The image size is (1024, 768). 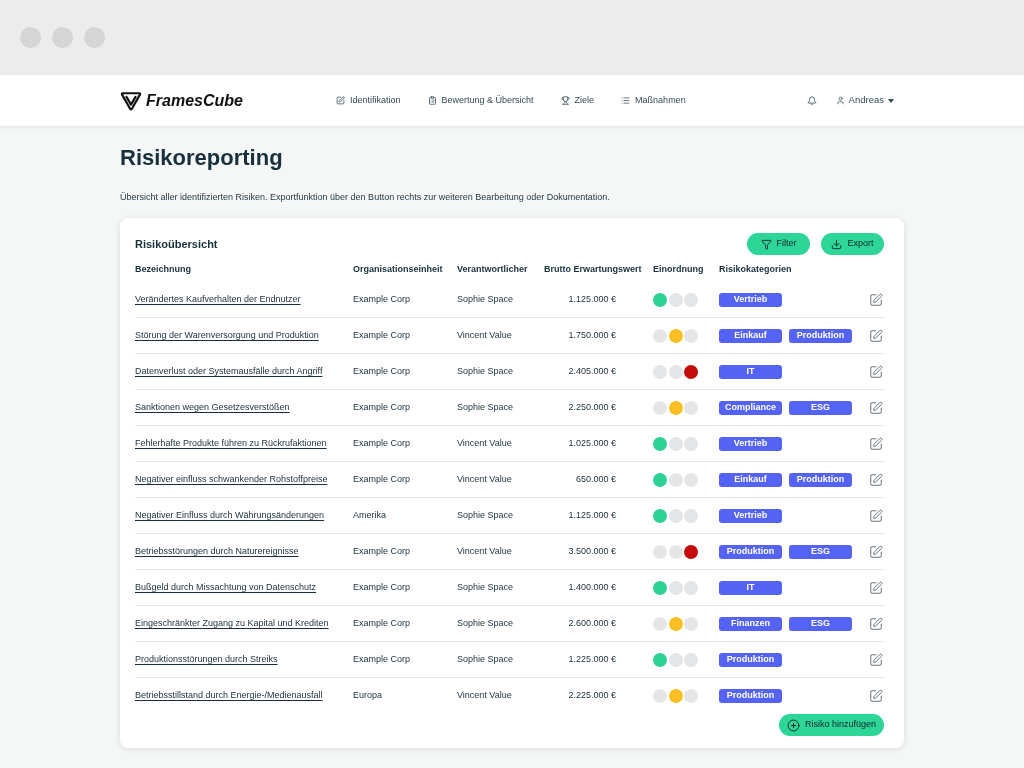 What do you see at coordinates (837, 244) in the screenshot?
I see `download-icon` at bounding box center [837, 244].